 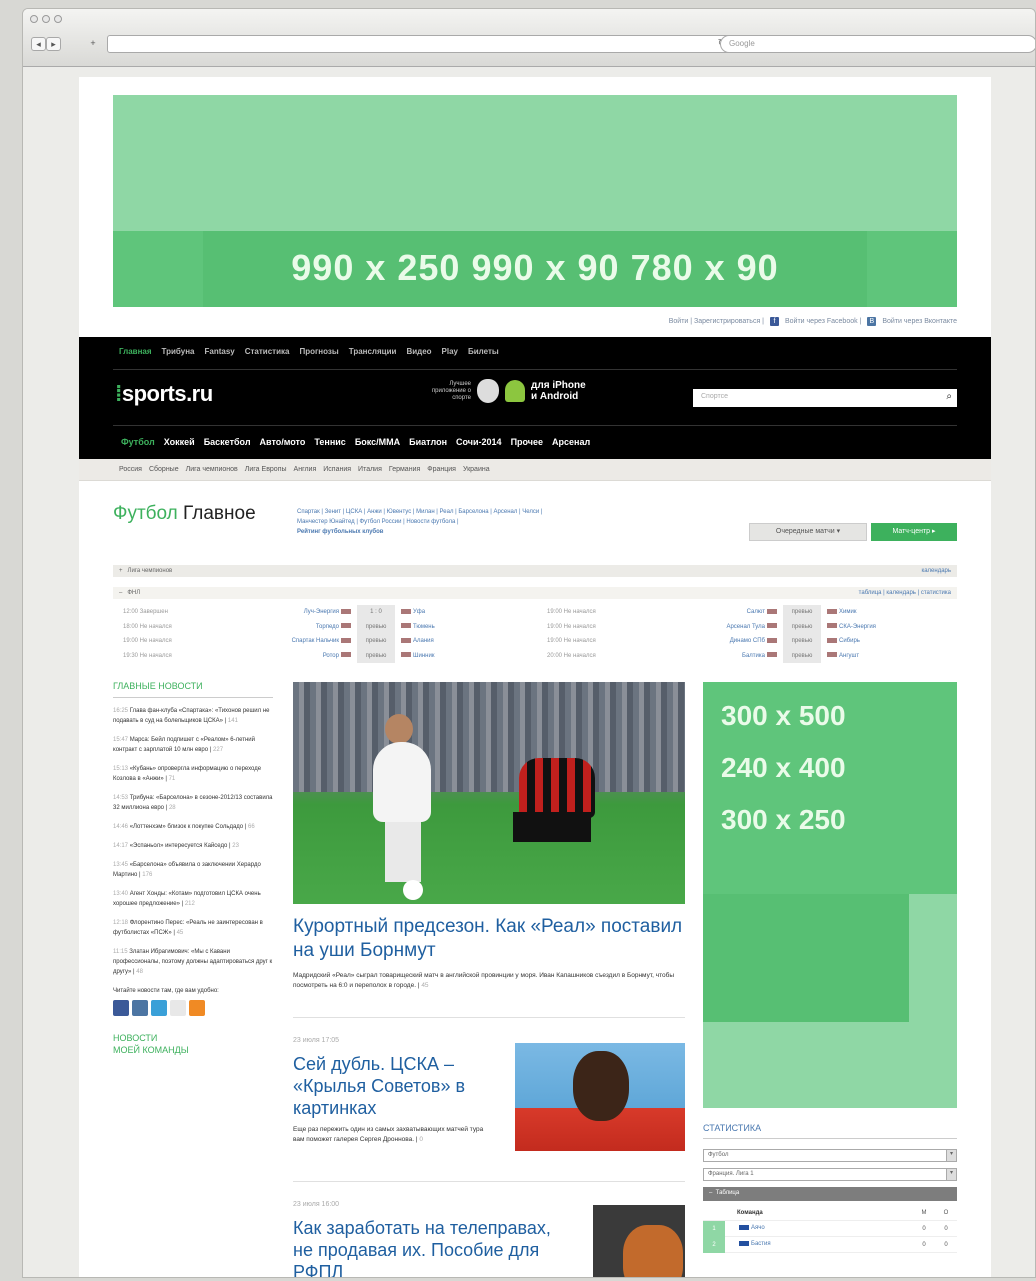 I want to click on browser-search-field: Google, so click(x=877, y=44).